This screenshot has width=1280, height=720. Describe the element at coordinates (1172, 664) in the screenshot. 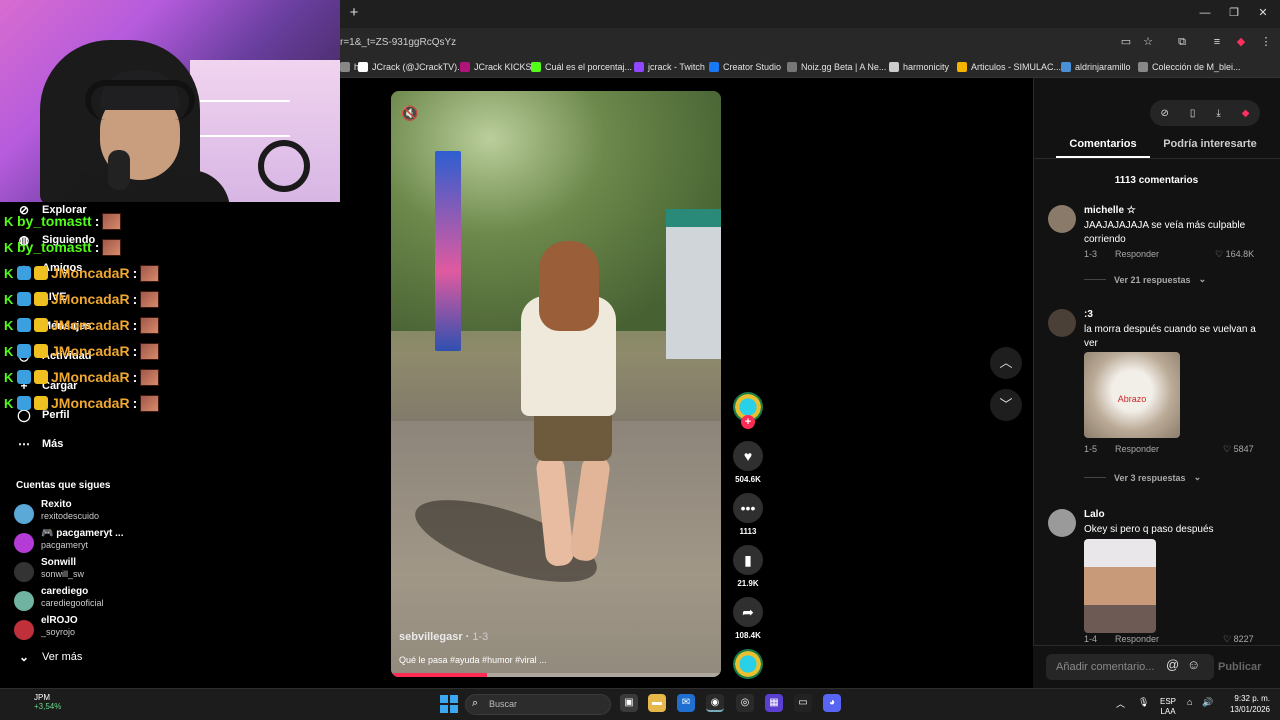

I see `mention-icon: @` at that location.